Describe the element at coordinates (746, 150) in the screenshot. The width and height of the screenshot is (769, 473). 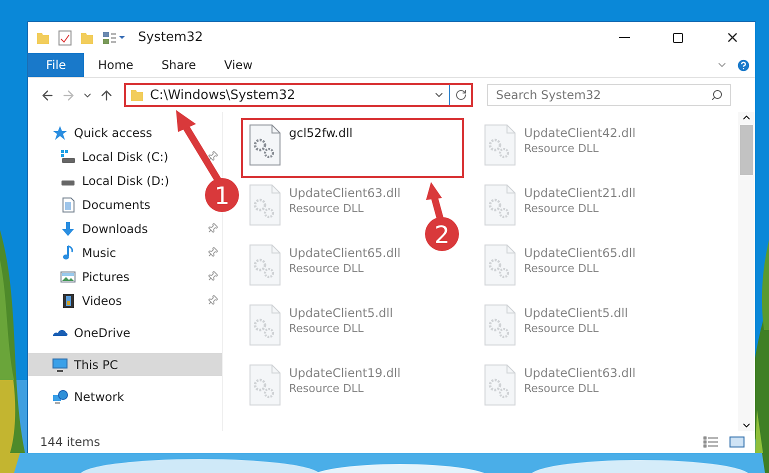
I see `scroll-thumb` at that location.